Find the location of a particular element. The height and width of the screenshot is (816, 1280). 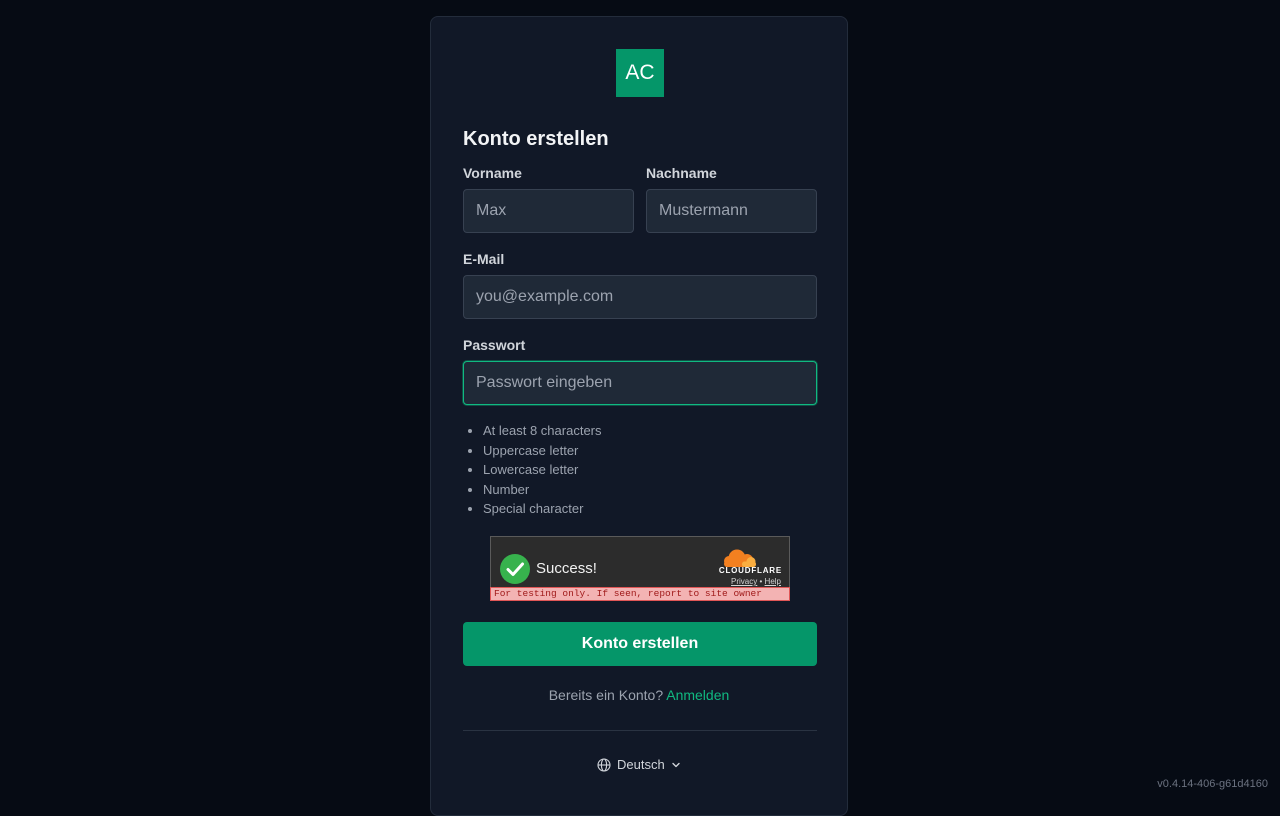

password-field is located at coordinates (640, 383).